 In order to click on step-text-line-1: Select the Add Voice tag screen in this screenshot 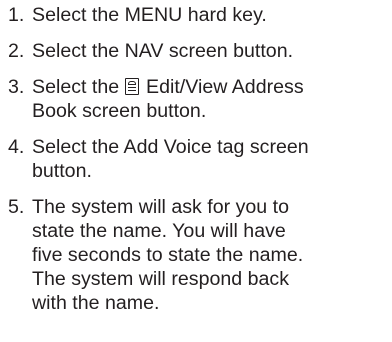, I will do `click(170, 147)`.